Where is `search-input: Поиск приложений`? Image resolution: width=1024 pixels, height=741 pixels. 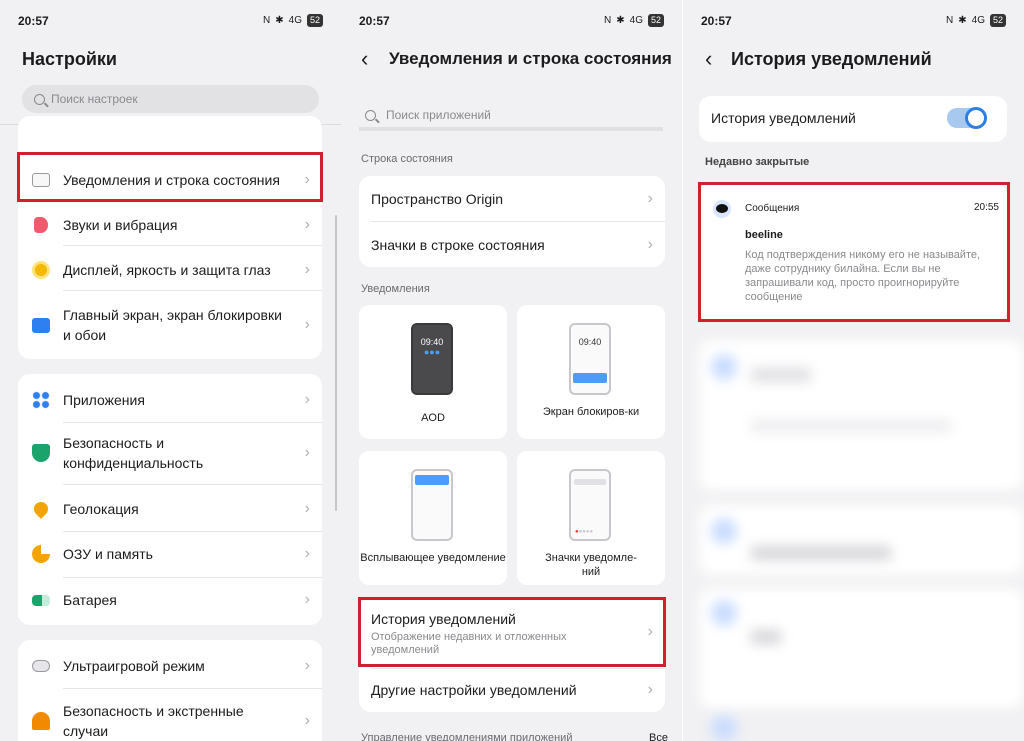
search-input: Поиск приложений is located at coordinates (511, 117).